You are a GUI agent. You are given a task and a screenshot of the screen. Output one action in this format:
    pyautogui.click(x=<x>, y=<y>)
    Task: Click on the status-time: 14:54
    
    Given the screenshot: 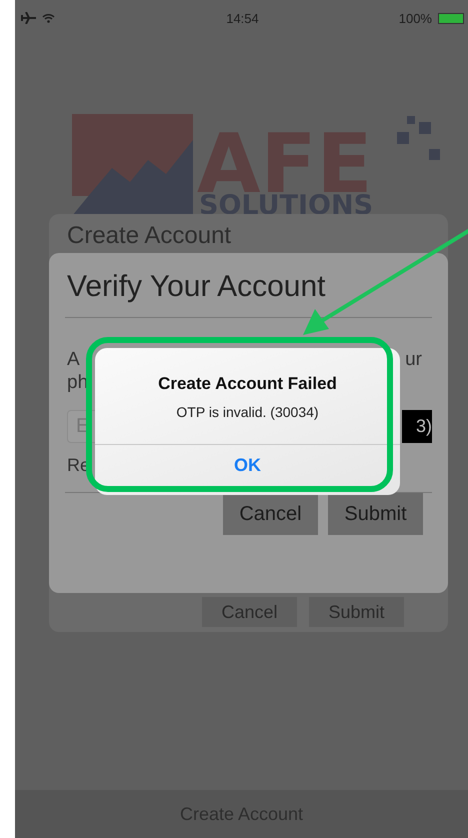 What is the action you would take?
    pyautogui.click(x=242, y=18)
    